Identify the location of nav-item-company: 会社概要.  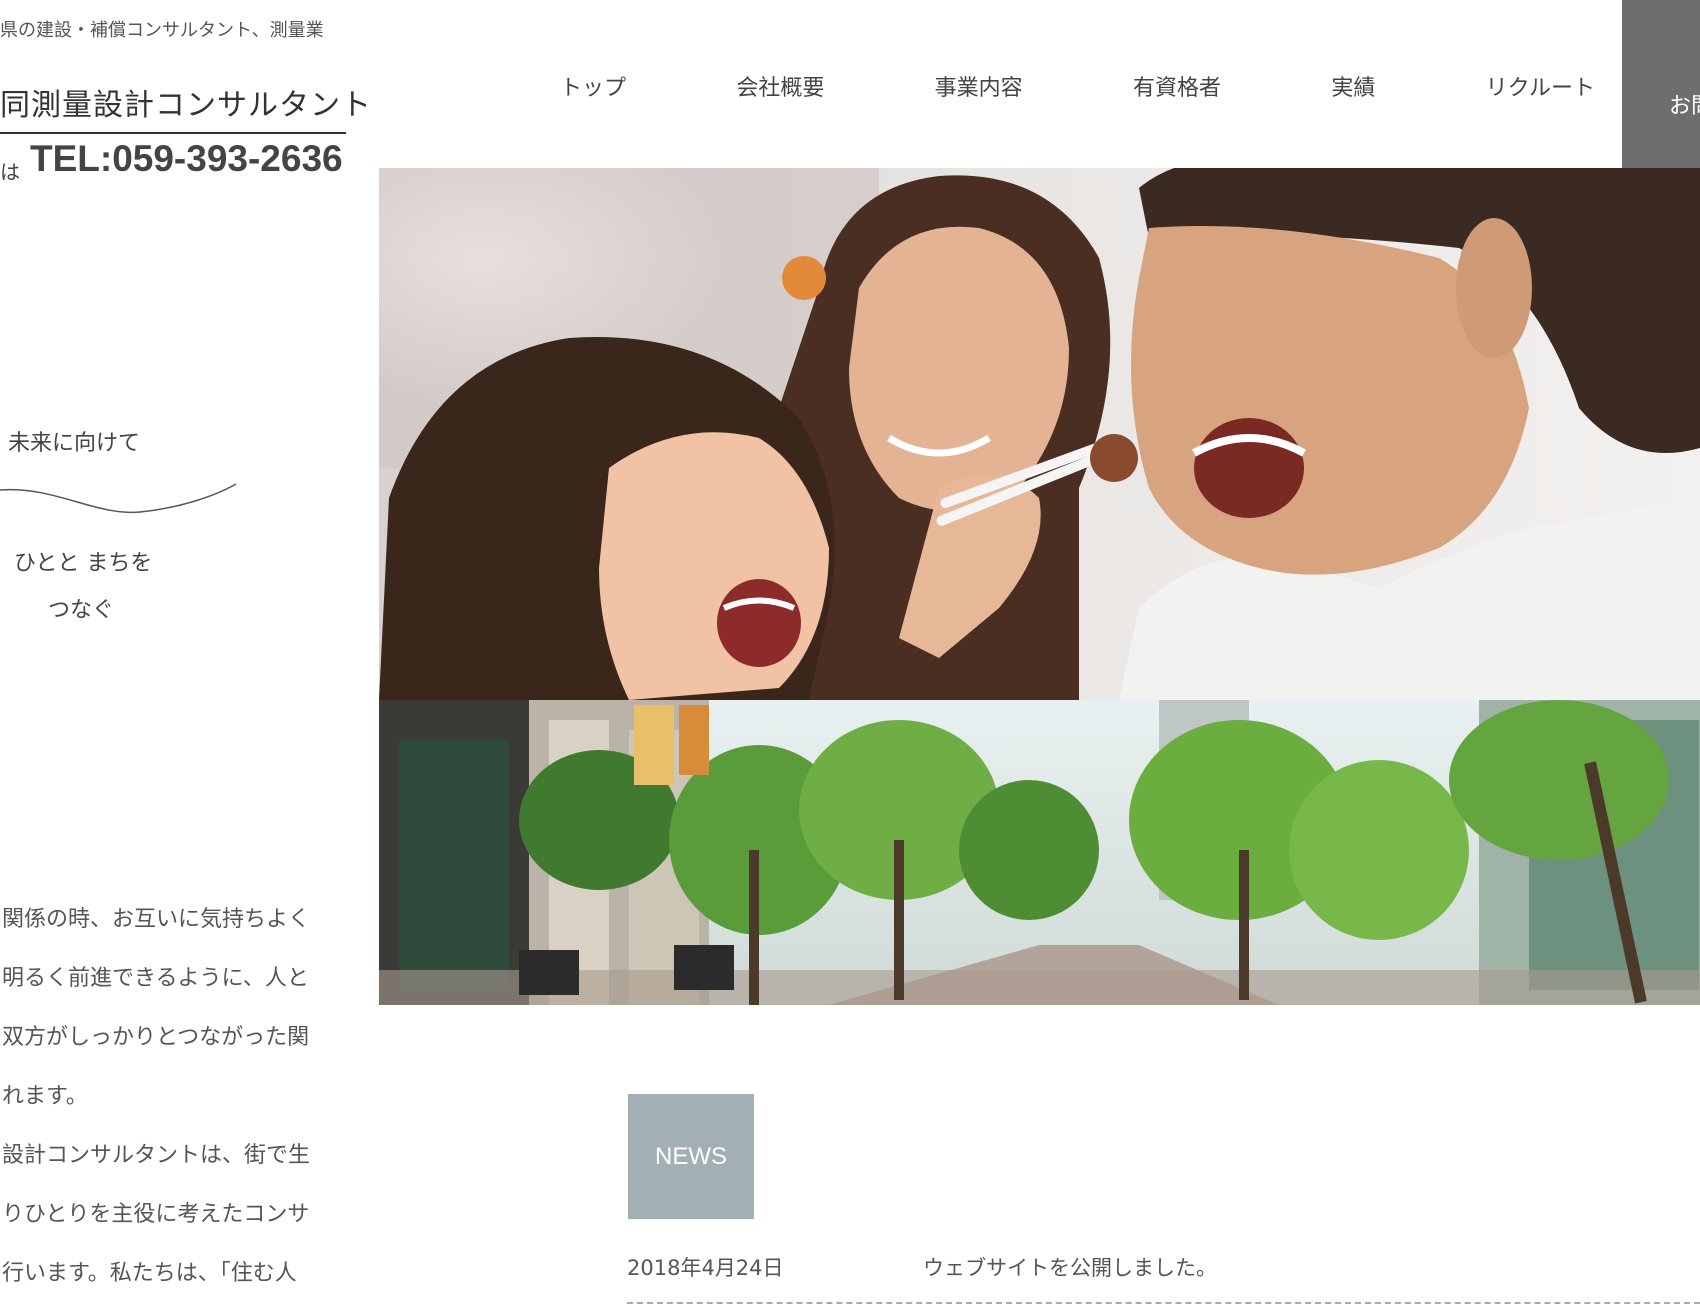
(780, 86).